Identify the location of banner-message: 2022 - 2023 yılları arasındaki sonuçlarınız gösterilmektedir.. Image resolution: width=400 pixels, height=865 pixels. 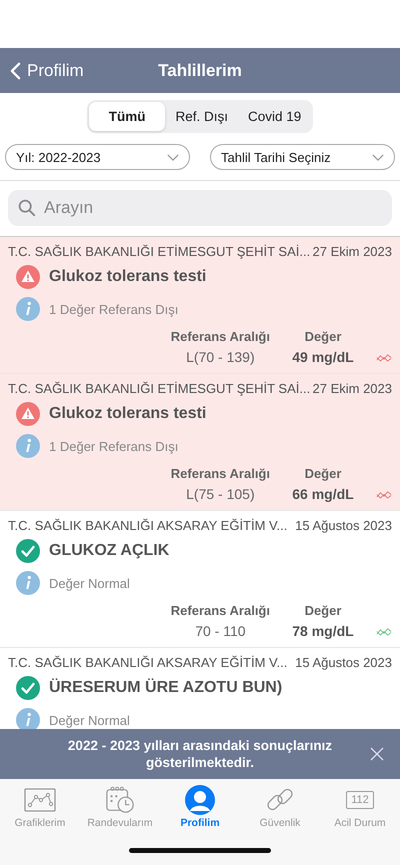
(200, 754).